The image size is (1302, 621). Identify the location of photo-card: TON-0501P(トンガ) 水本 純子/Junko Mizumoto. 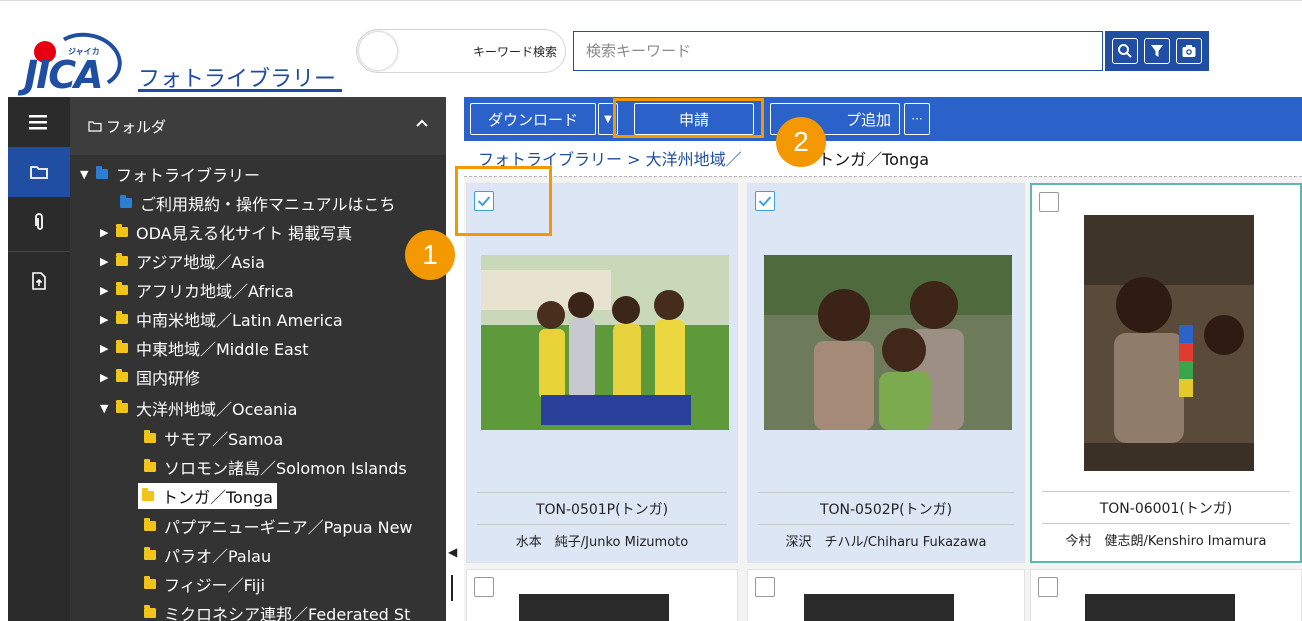
(602, 373).